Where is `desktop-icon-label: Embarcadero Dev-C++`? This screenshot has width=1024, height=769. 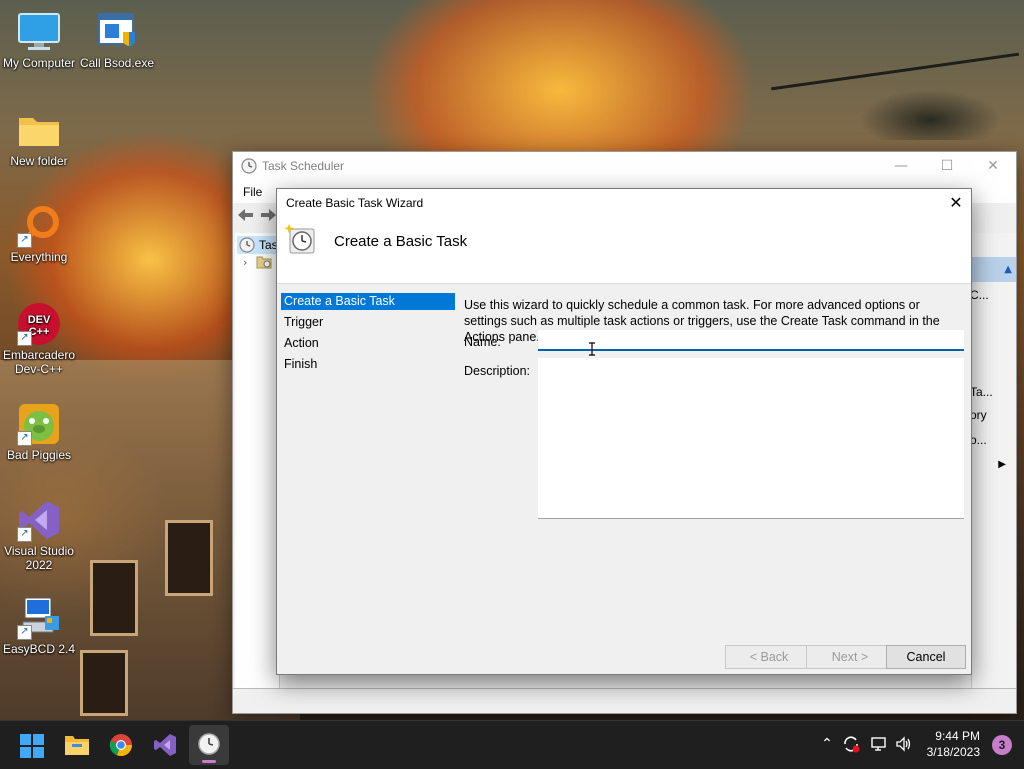 desktop-icon-label: Embarcadero Dev-C++ is located at coordinates (39, 362).